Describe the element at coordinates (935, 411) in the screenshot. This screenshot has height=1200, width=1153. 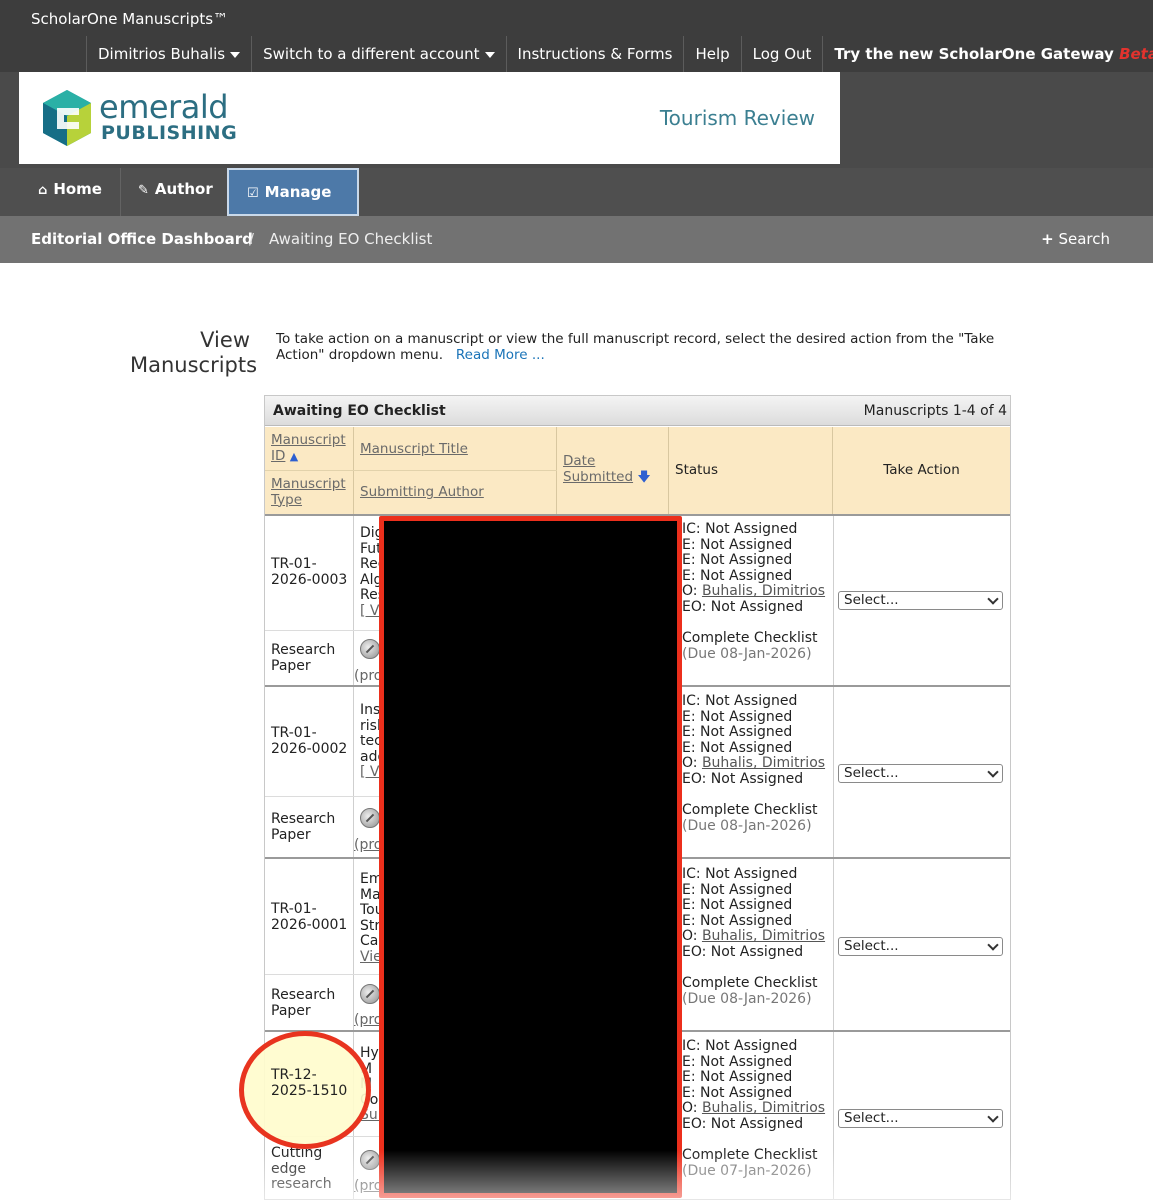
I see `manuscript-count: Manuscripts 1-4 of 4` at that location.